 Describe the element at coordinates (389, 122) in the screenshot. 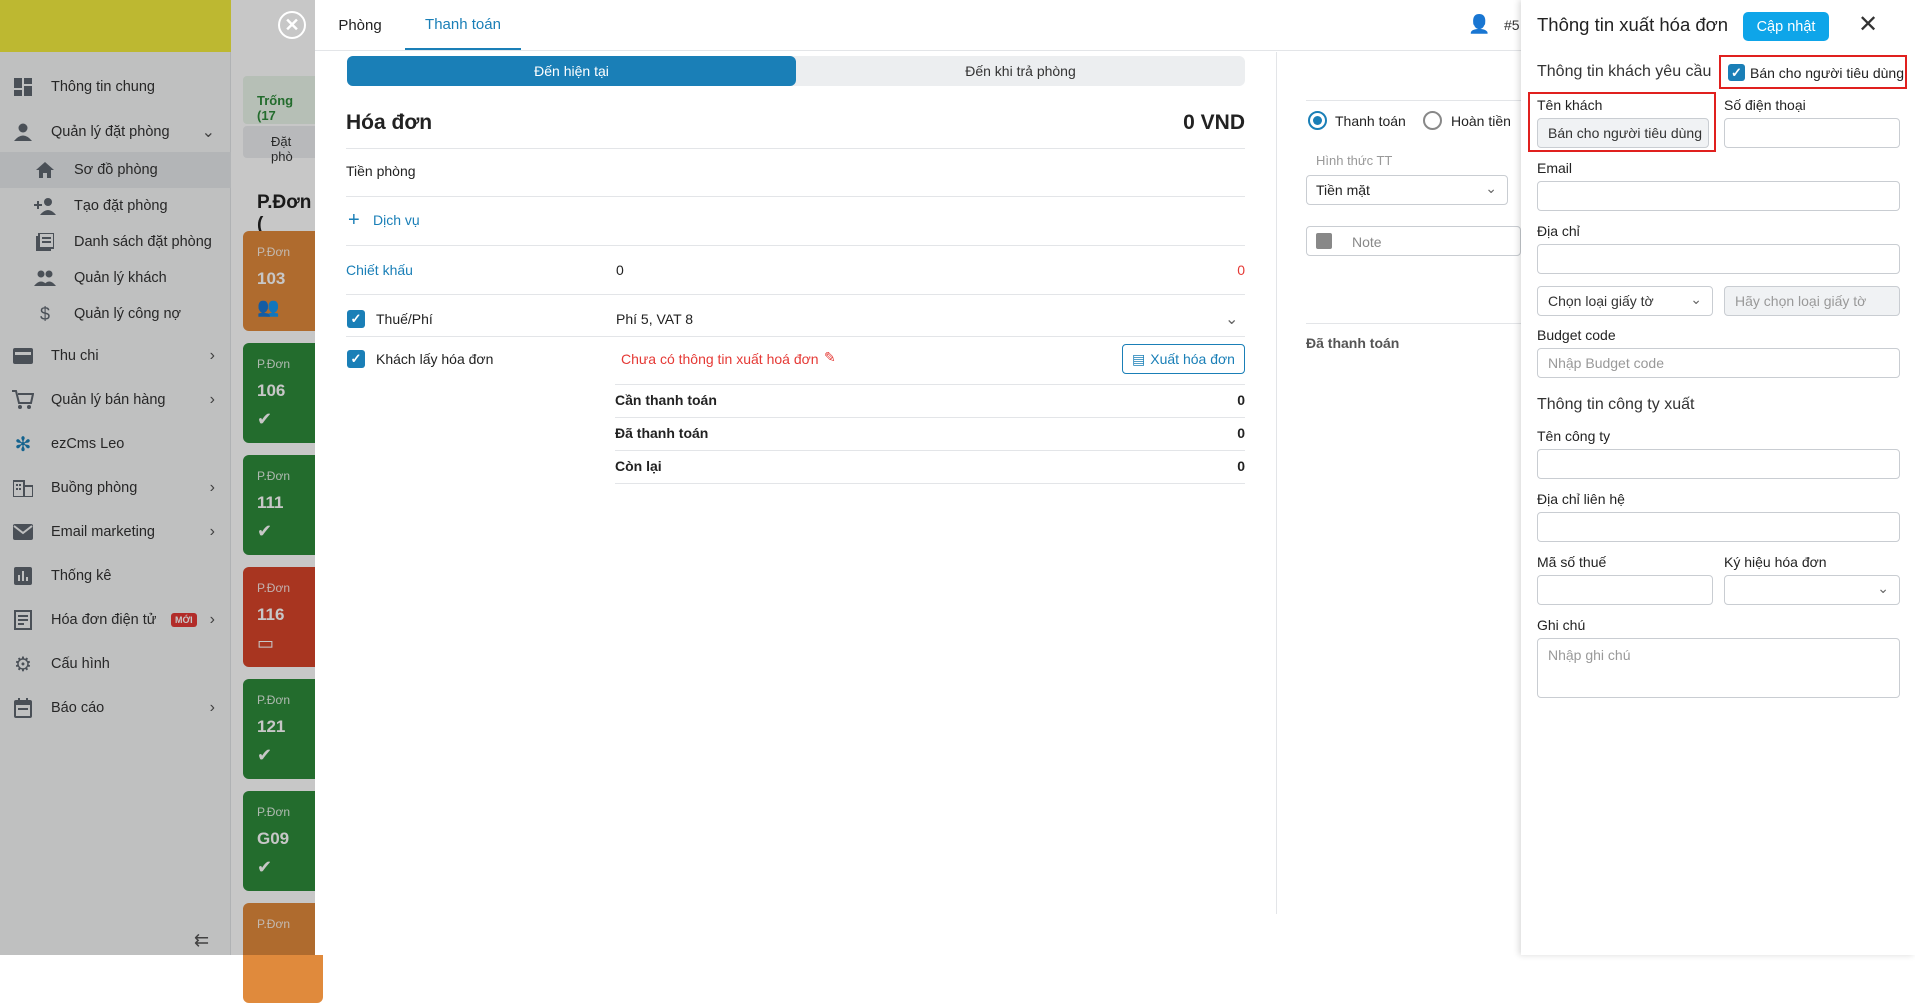

I see `invoice-title: Hóa đơn` at that location.